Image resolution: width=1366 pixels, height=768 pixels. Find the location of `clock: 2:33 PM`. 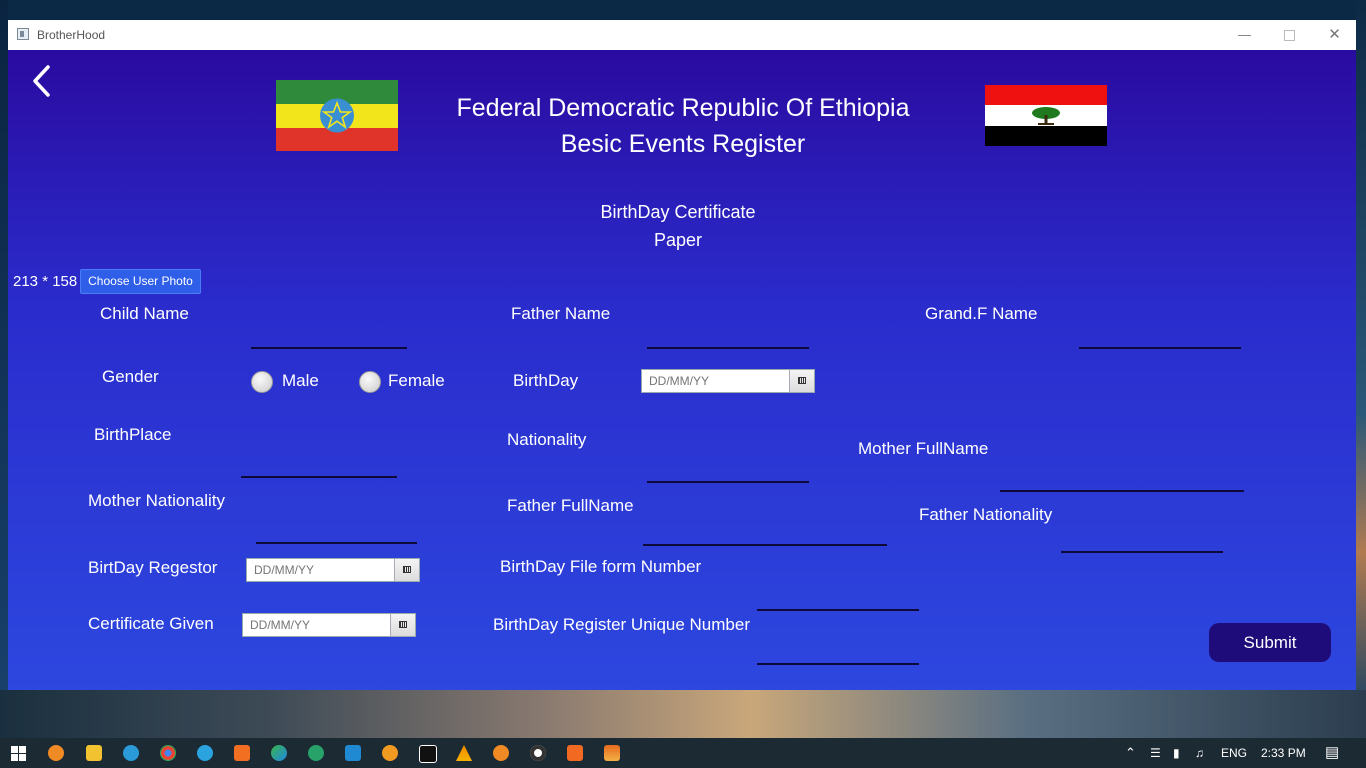

clock: 2:33 PM is located at coordinates (1283, 753).